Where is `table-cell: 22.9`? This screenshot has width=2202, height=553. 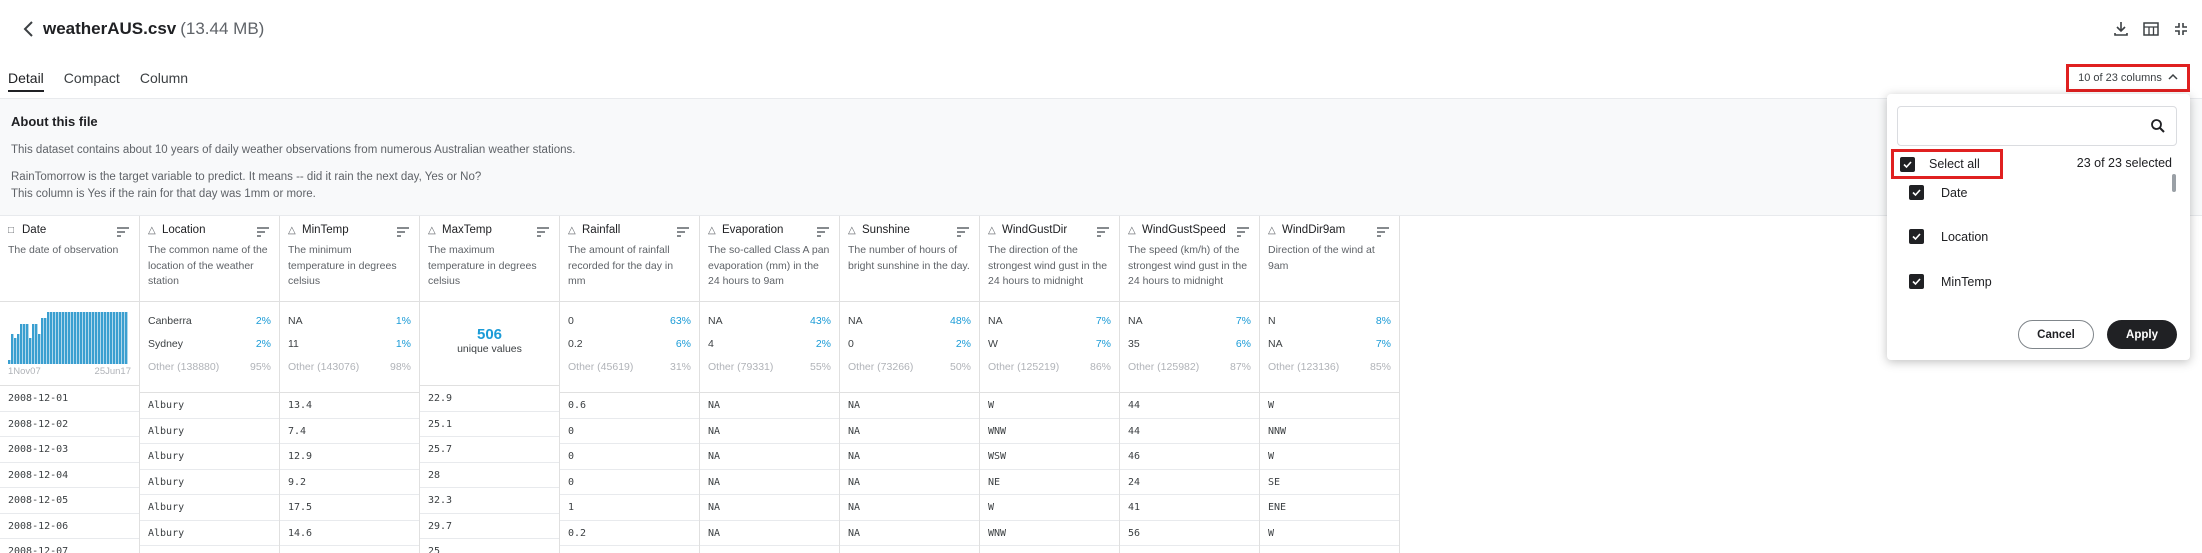 table-cell: 22.9 is located at coordinates (489, 399).